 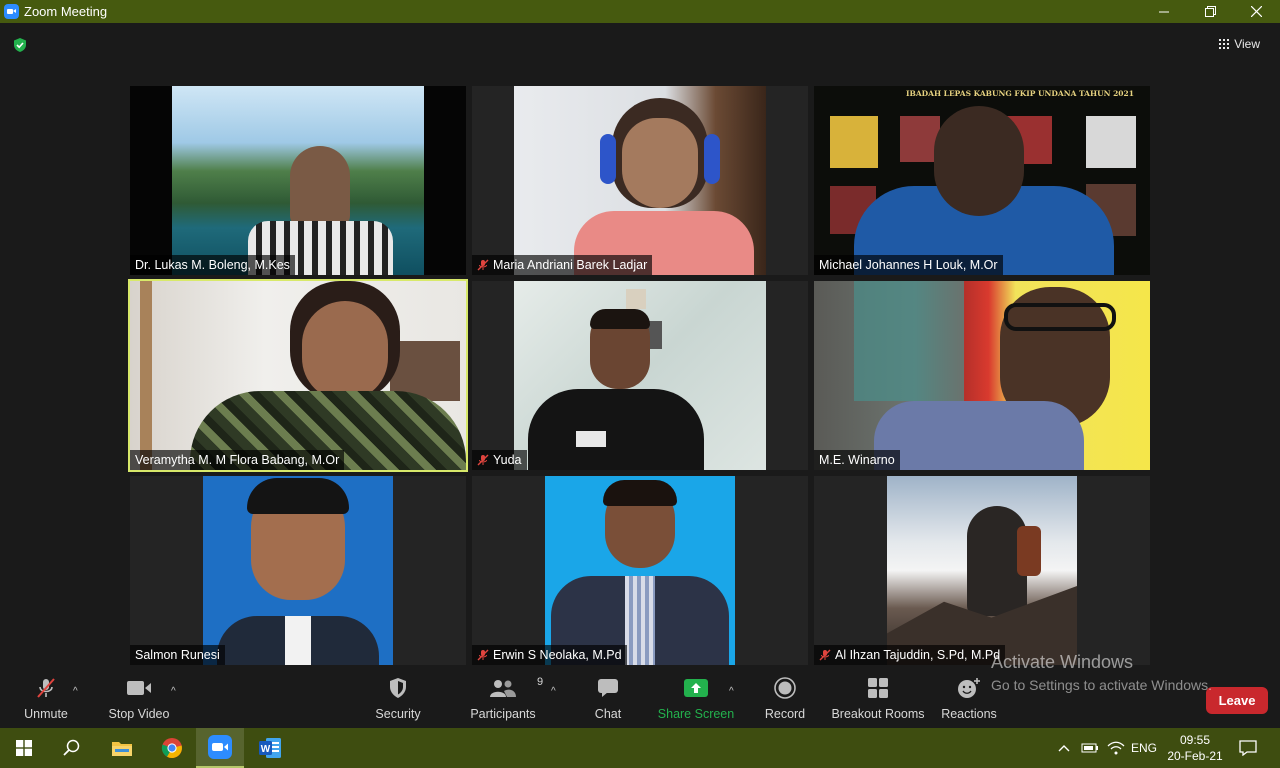 I want to click on shield-check-icon, so click(x=20, y=45).